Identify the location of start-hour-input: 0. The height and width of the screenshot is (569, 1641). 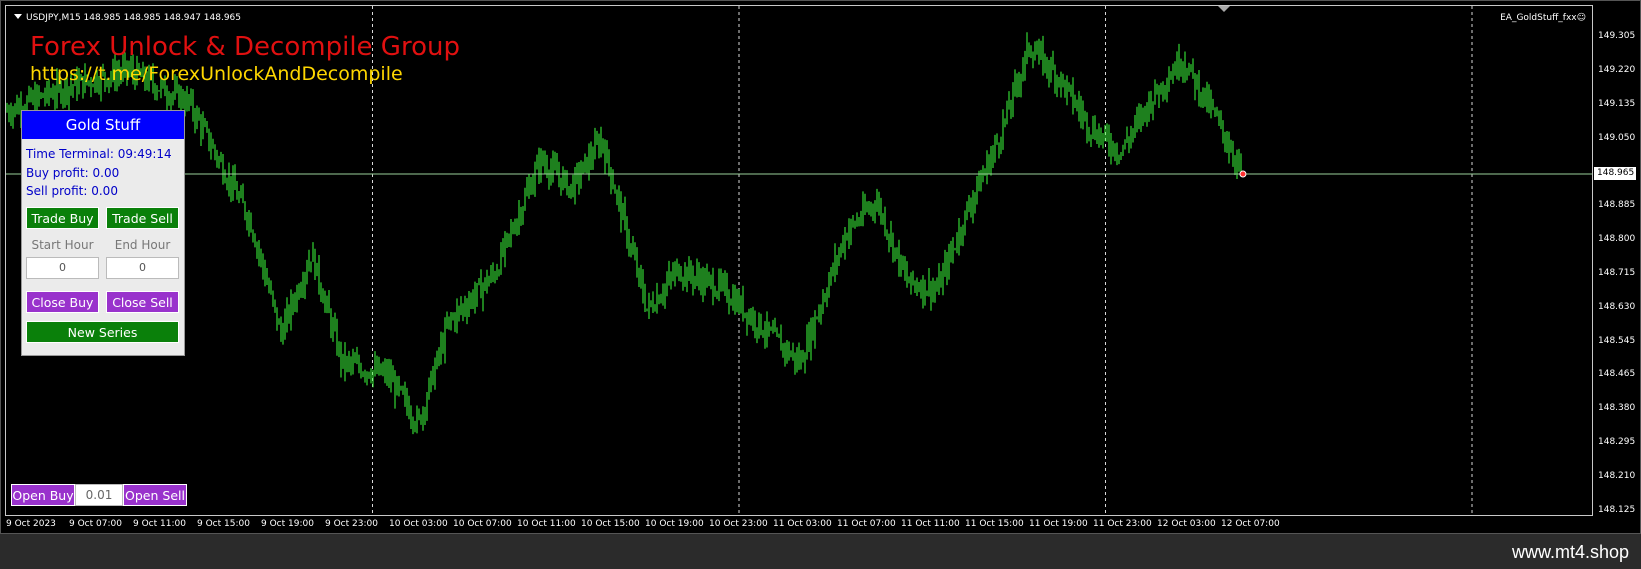
(62, 268).